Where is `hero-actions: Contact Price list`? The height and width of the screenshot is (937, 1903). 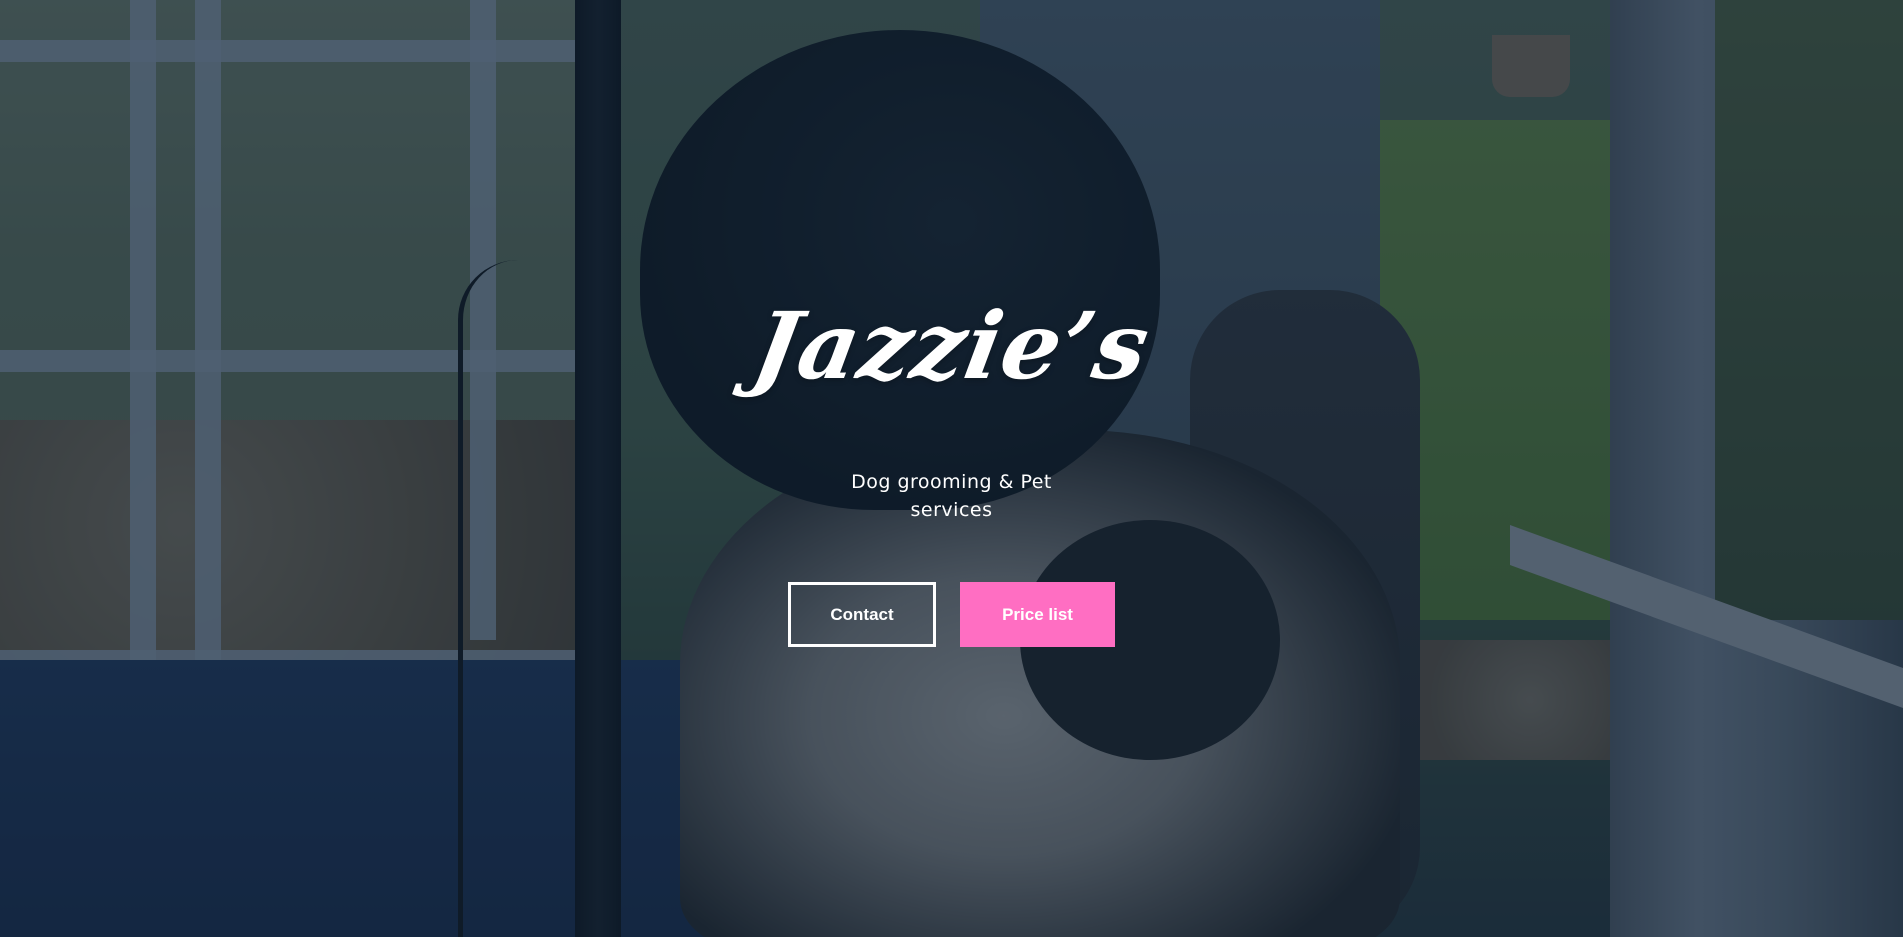 hero-actions: Contact Price list is located at coordinates (951, 614).